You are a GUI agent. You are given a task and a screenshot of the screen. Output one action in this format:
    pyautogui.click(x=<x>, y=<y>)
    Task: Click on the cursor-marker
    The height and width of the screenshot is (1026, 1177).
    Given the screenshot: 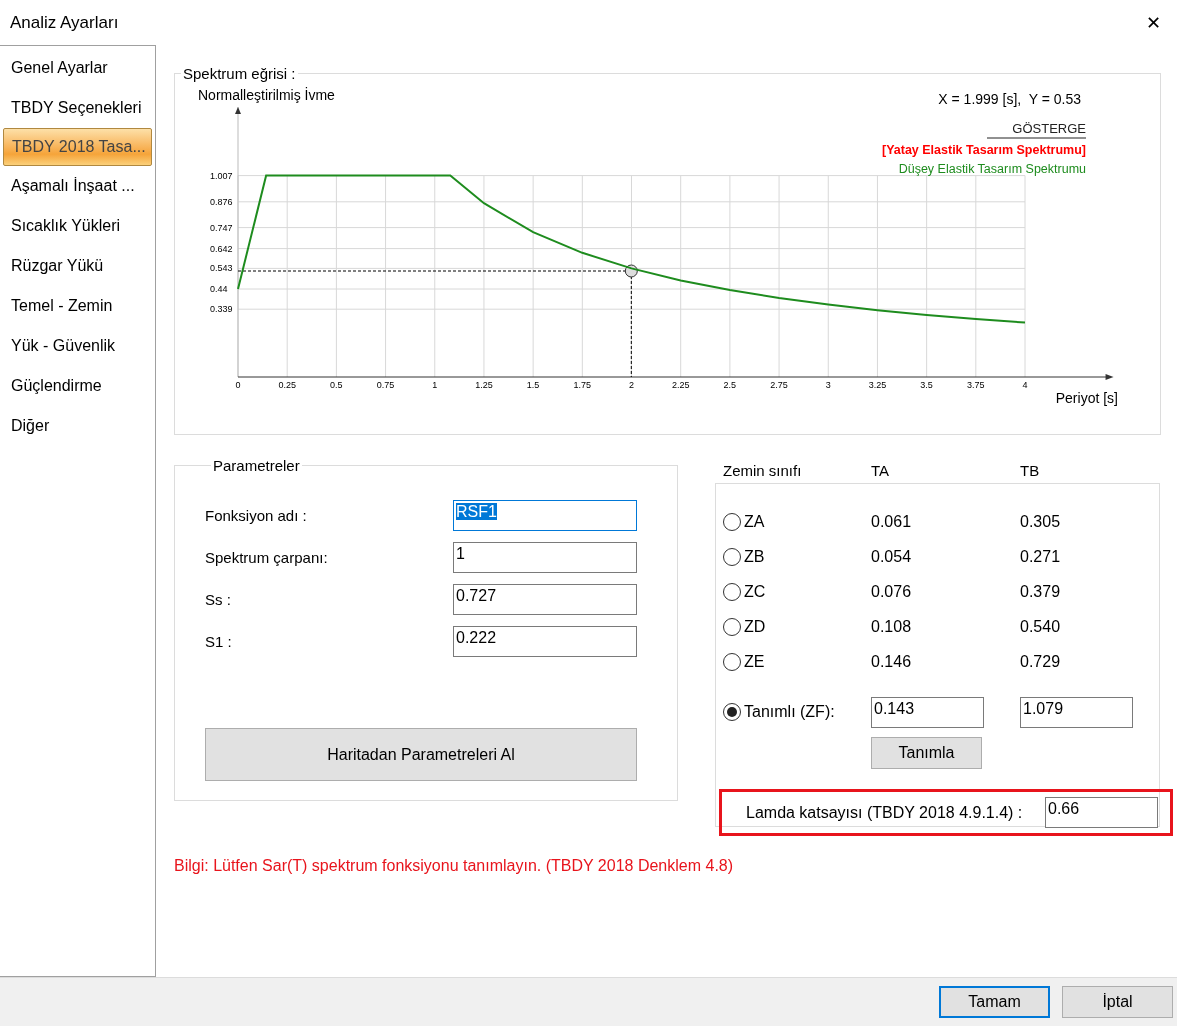 What is the action you would take?
    pyautogui.click(x=631, y=271)
    